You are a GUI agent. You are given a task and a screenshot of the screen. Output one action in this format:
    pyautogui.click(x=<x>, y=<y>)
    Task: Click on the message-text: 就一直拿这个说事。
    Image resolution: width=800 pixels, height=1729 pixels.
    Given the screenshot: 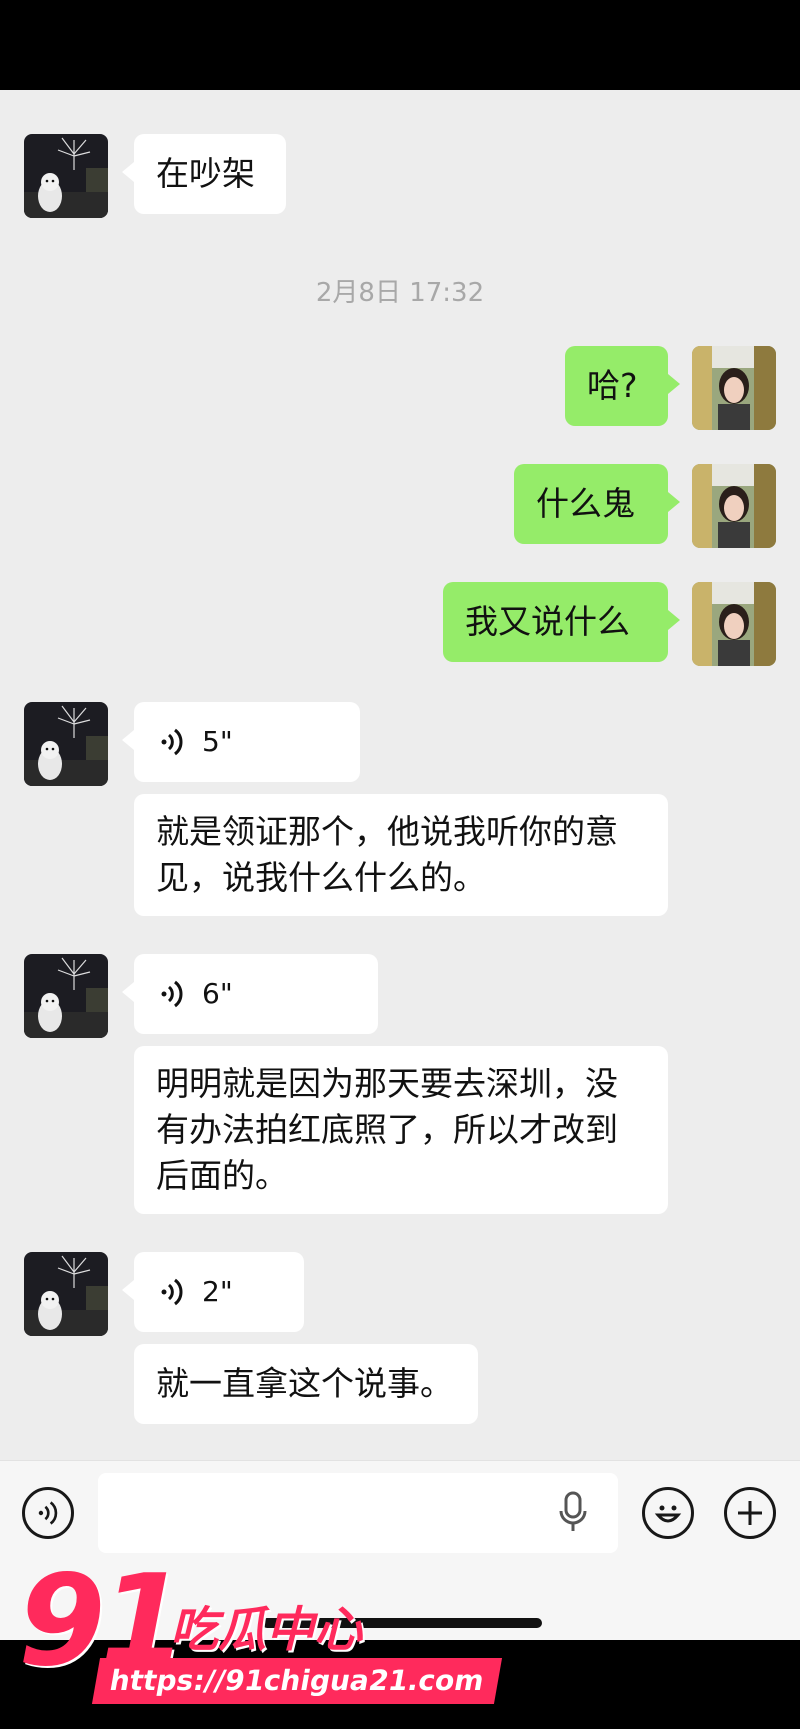 What is the action you would take?
    pyautogui.click(x=304, y=1383)
    